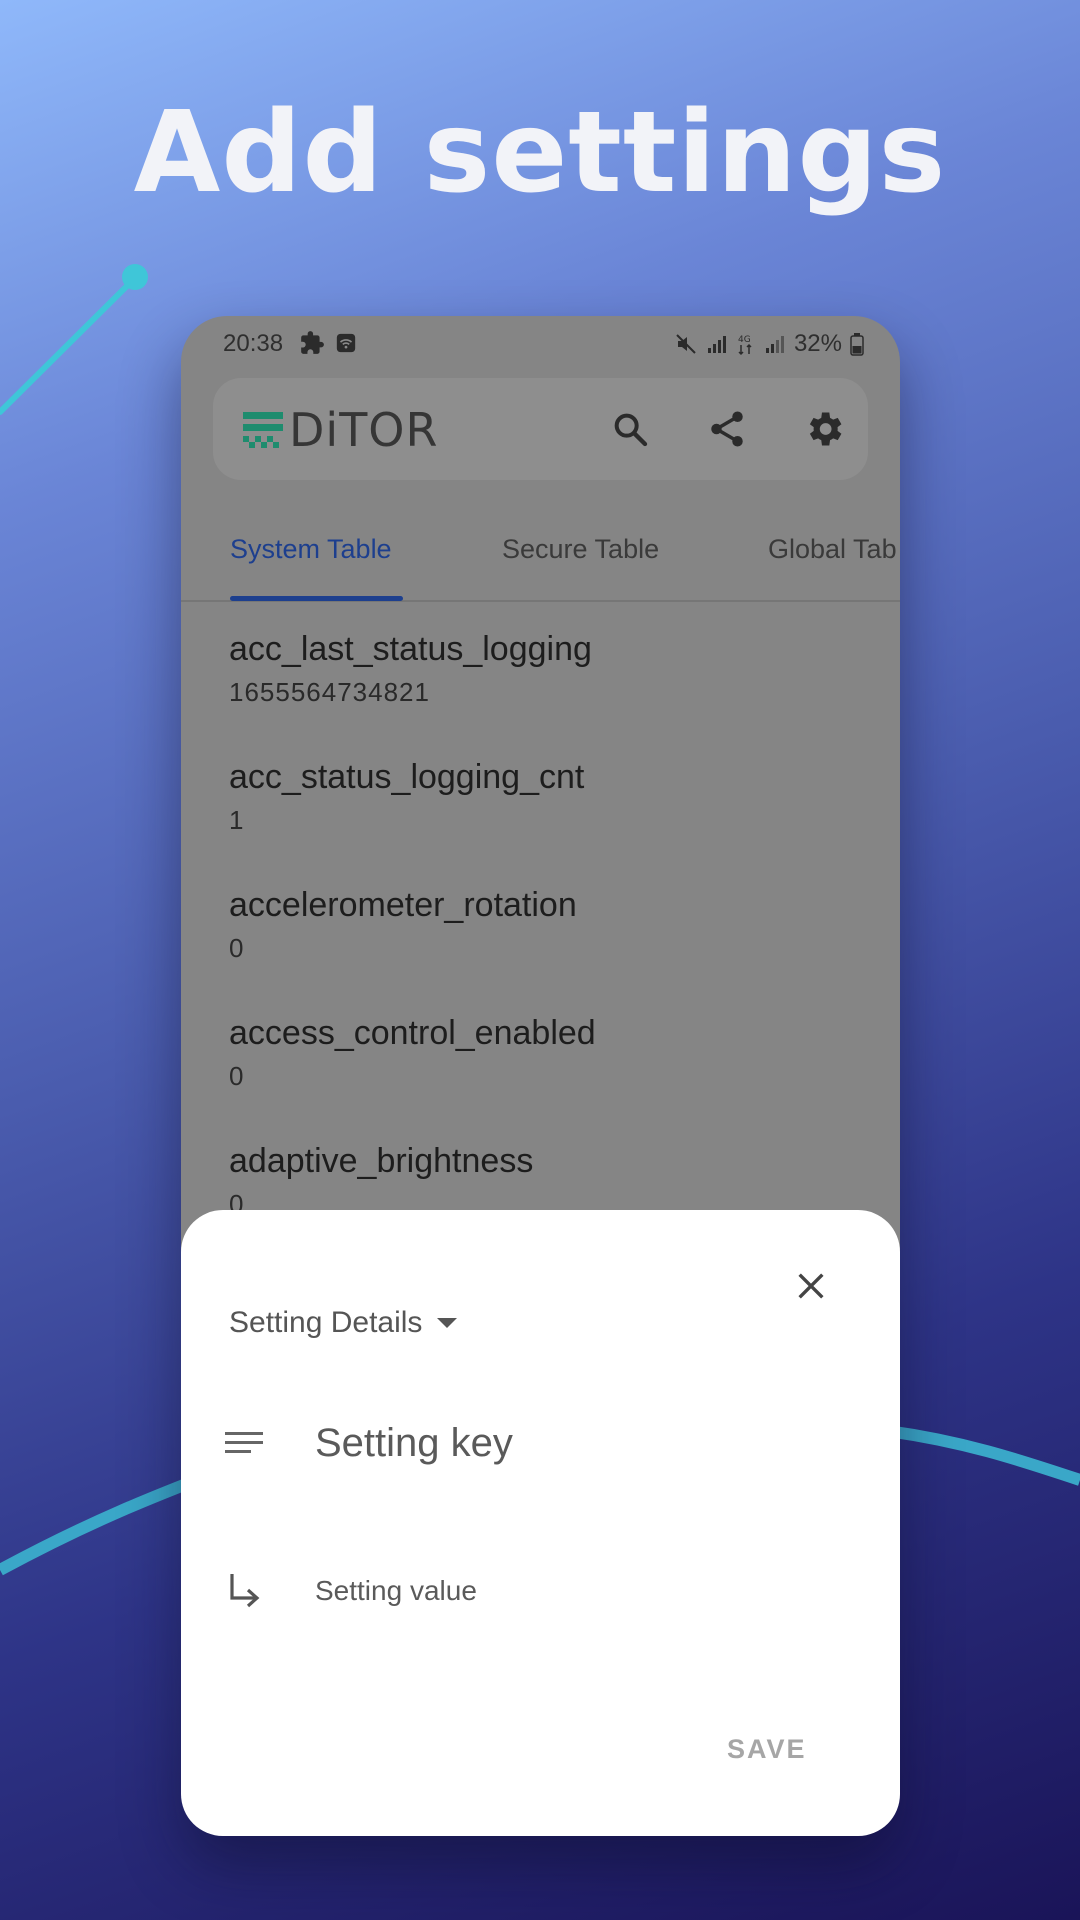  I want to click on list-item: acc_last_status_logging 1655564734821, so click(549, 669).